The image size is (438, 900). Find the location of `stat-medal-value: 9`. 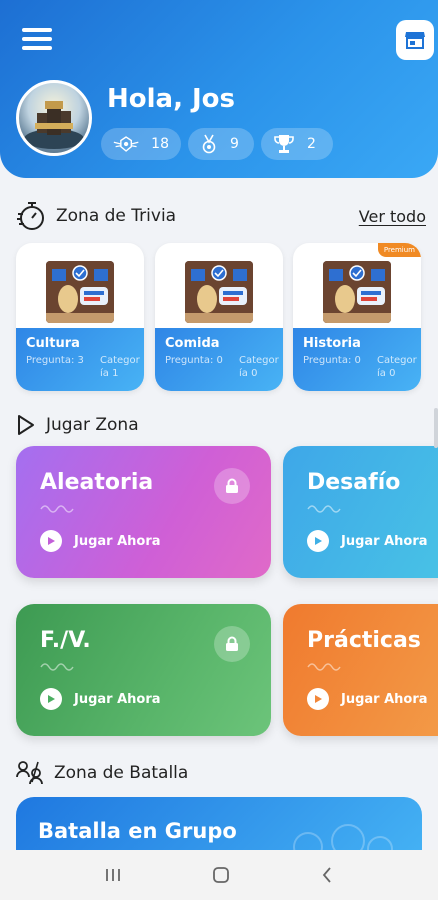

stat-medal-value: 9 is located at coordinates (234, 144).